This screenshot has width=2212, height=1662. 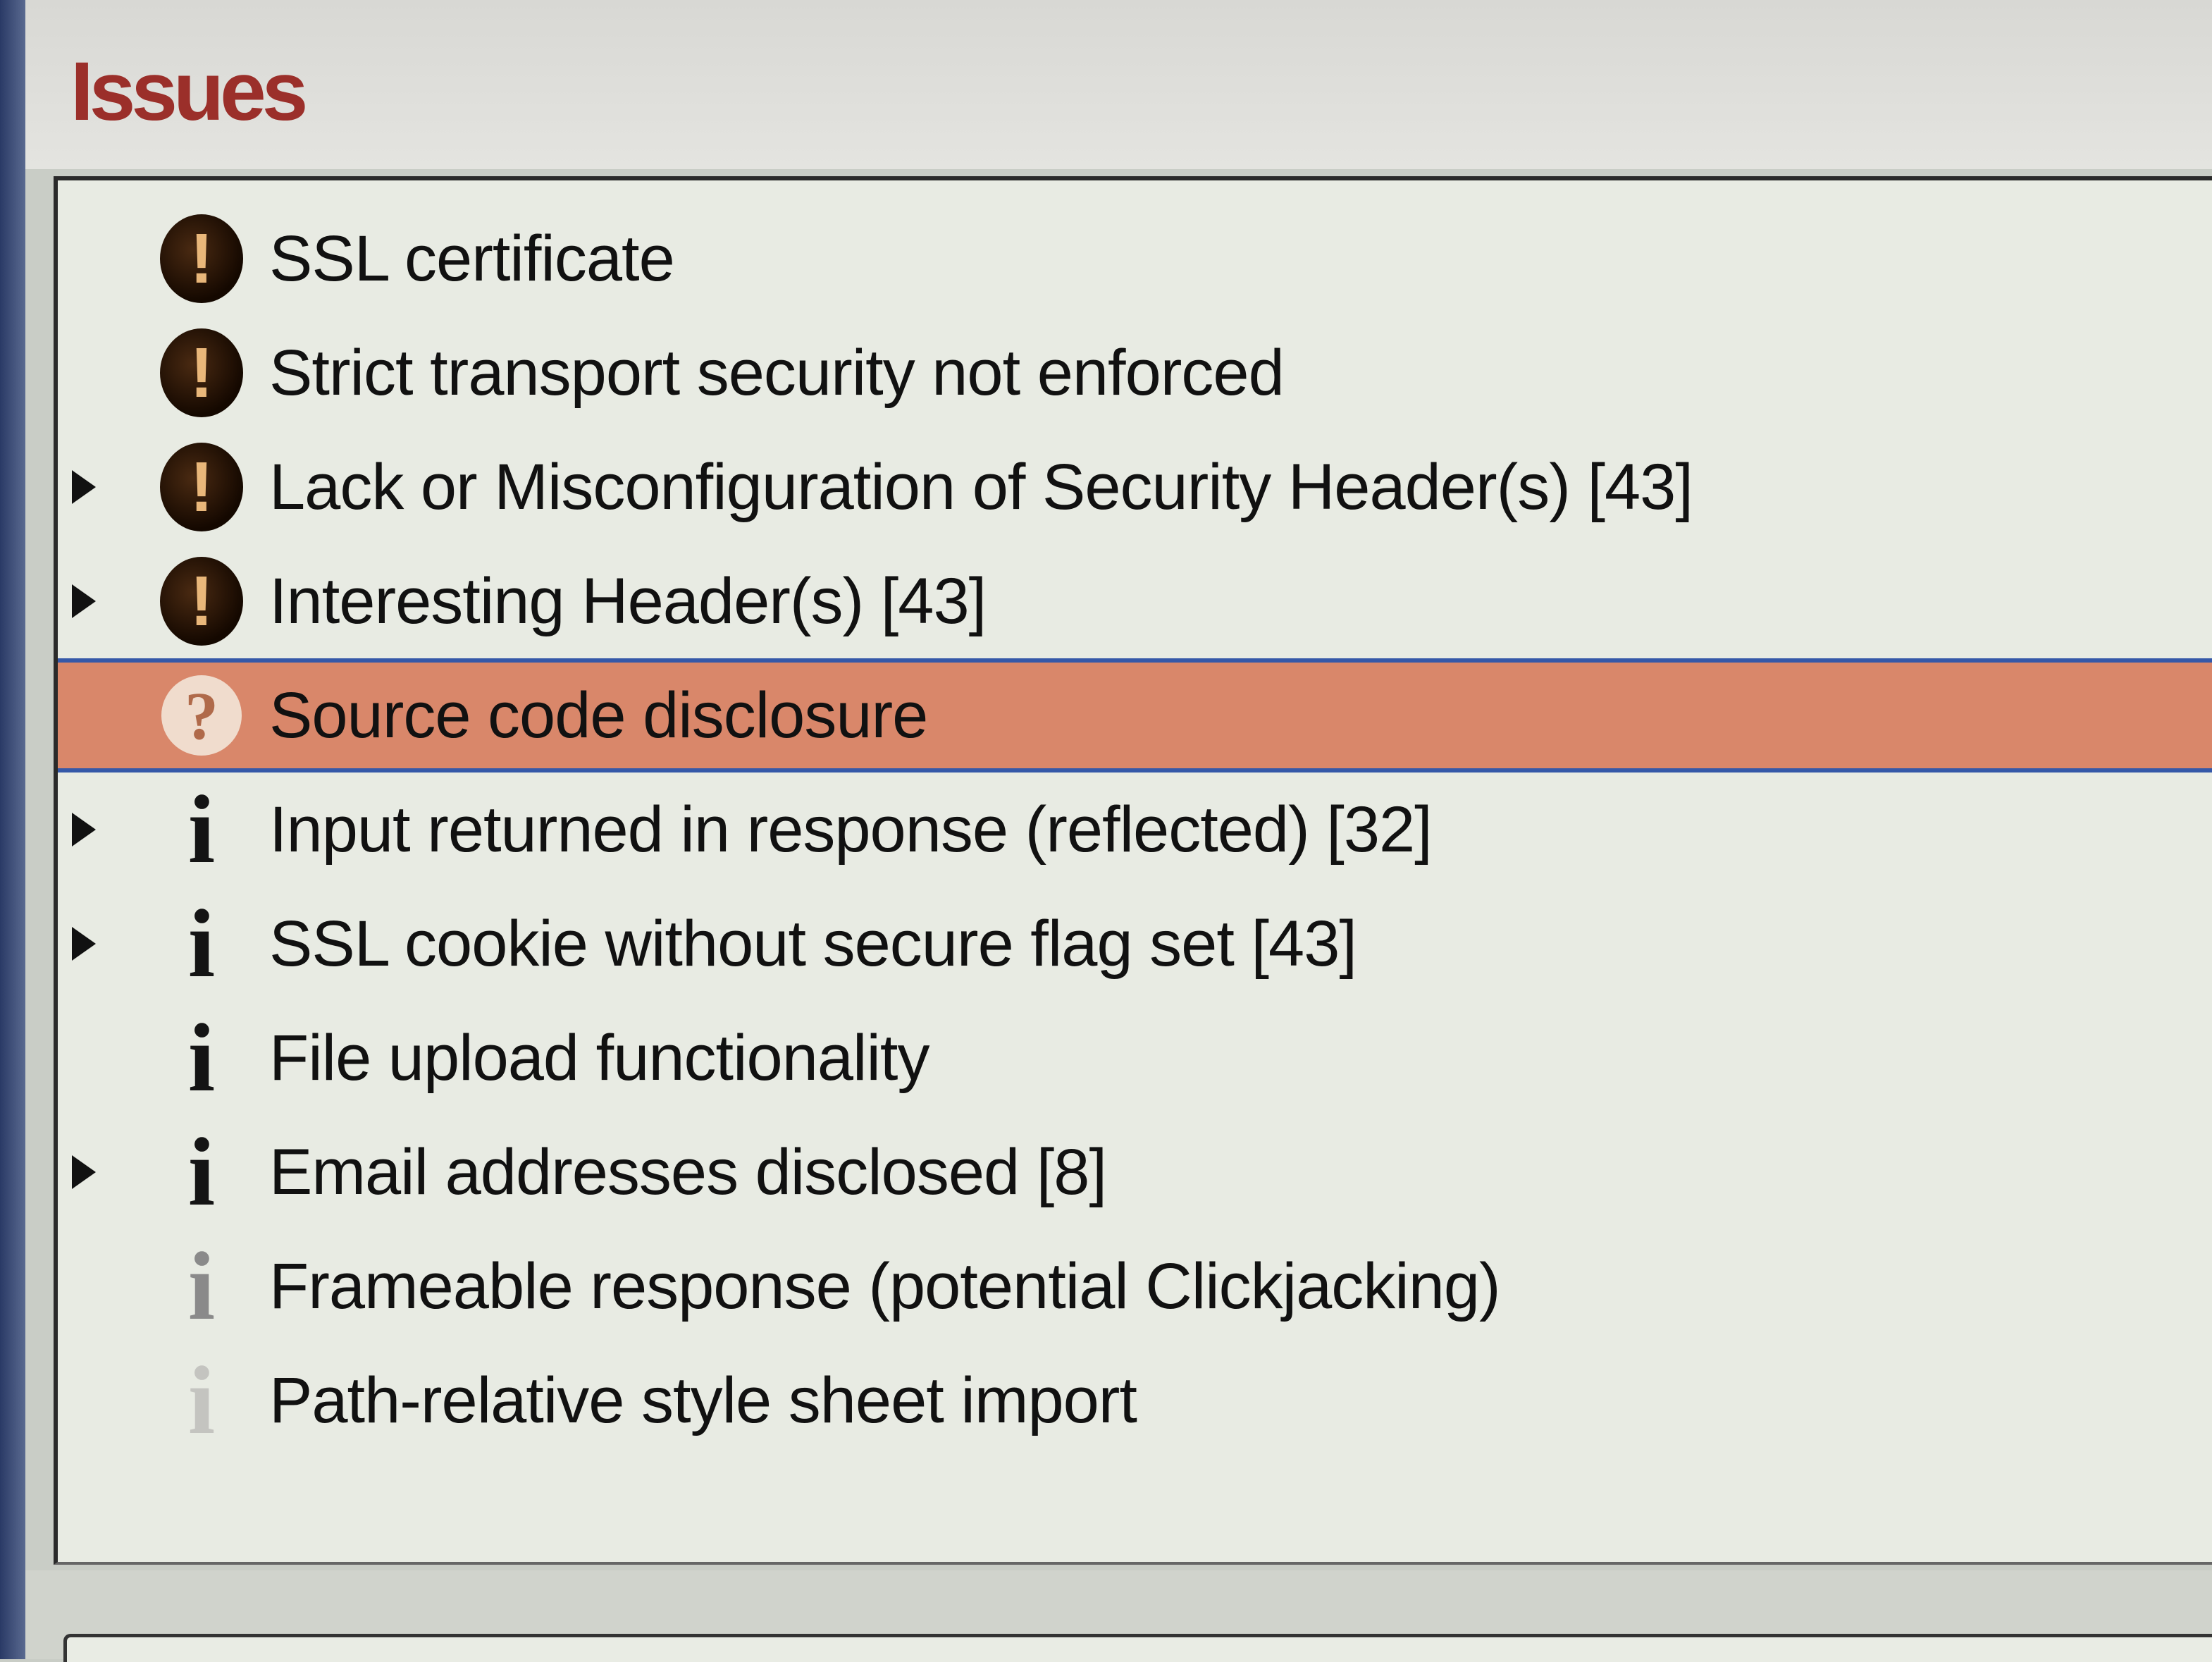 I want to click on issue-row-email-addresses: i Email addresses disclosed [8], so click(x=1135, y=1172).